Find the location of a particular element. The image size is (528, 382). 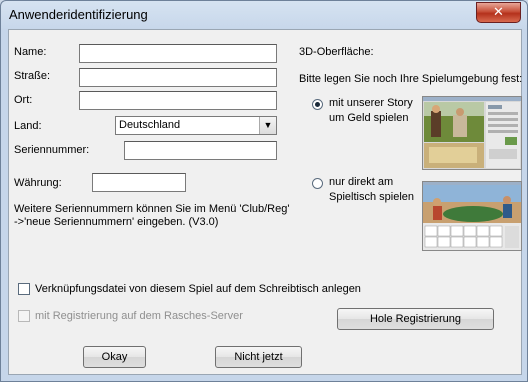

chevron-down-icon: ▼ is located at coordinates (267, 125).